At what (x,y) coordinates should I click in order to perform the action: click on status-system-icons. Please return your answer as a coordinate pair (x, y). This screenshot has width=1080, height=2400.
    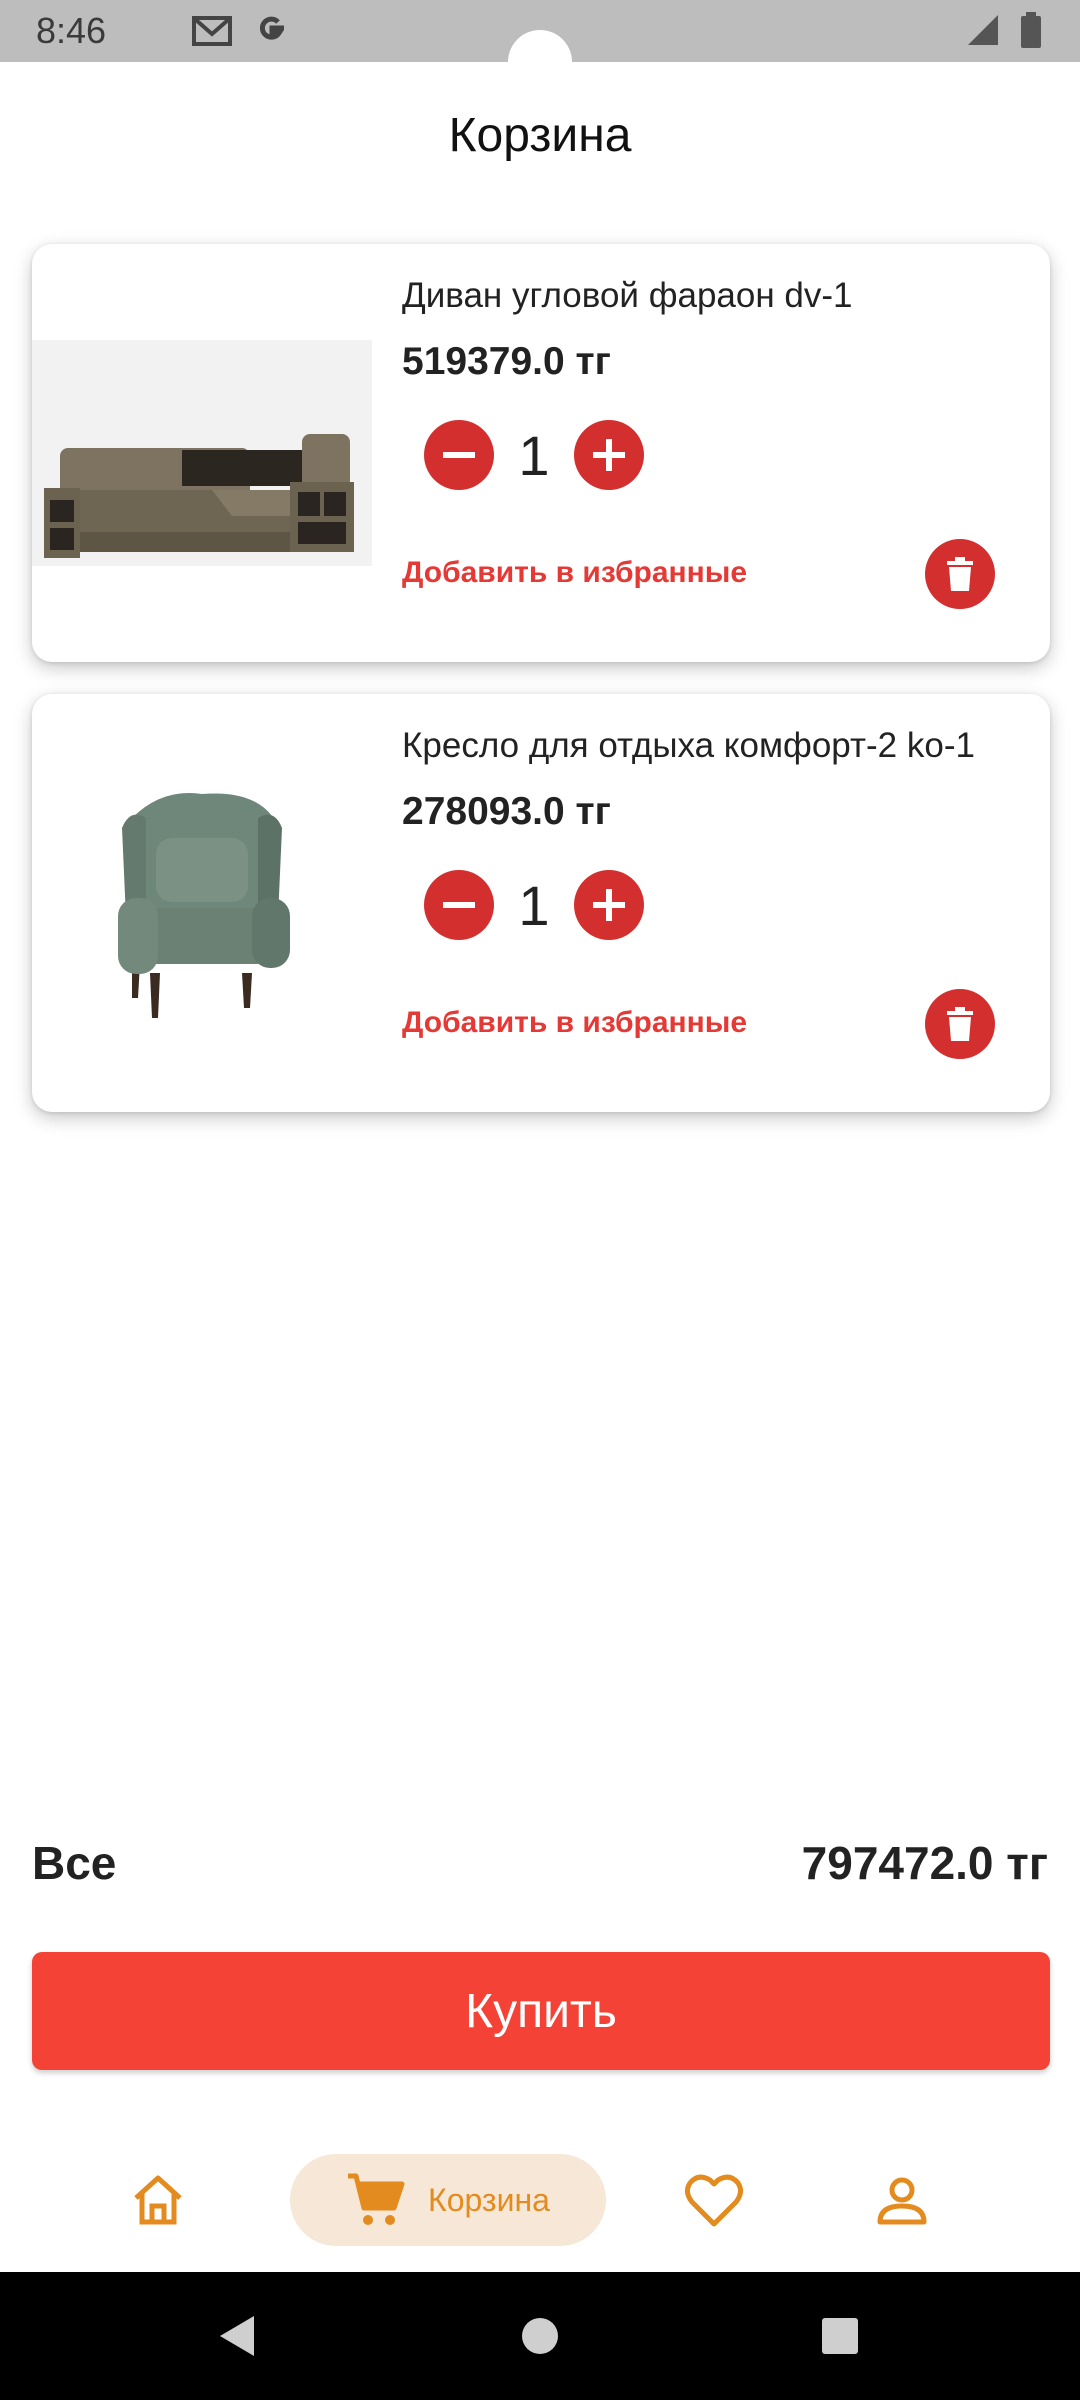
    Looking at the image, I should click on (1004, 32).